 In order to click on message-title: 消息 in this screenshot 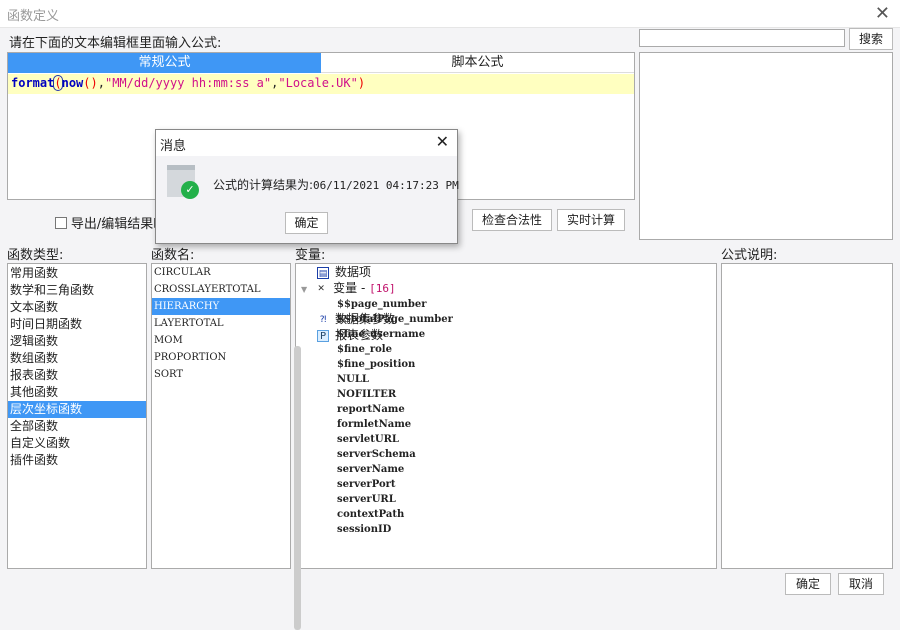, I will do `click(173, 146)`.